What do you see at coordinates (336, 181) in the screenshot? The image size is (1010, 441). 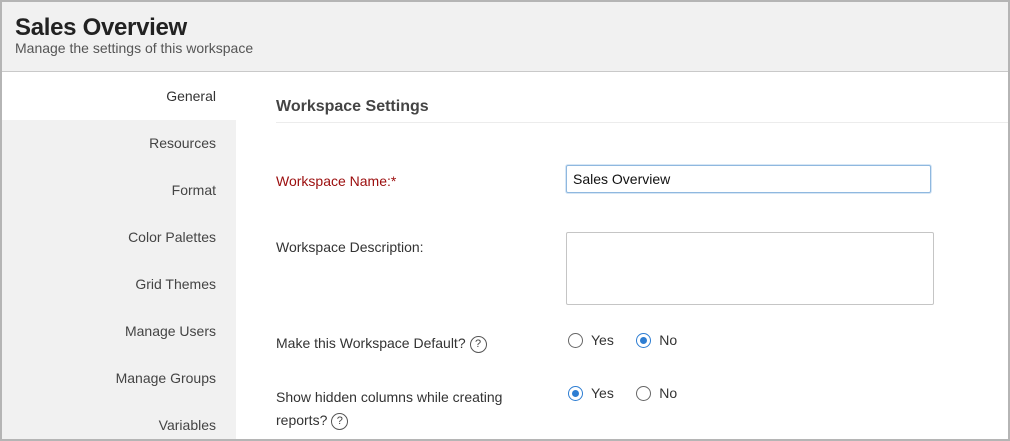 I see `workspace-name-label: Workspace Name:*` at bounding box center [336, 181].